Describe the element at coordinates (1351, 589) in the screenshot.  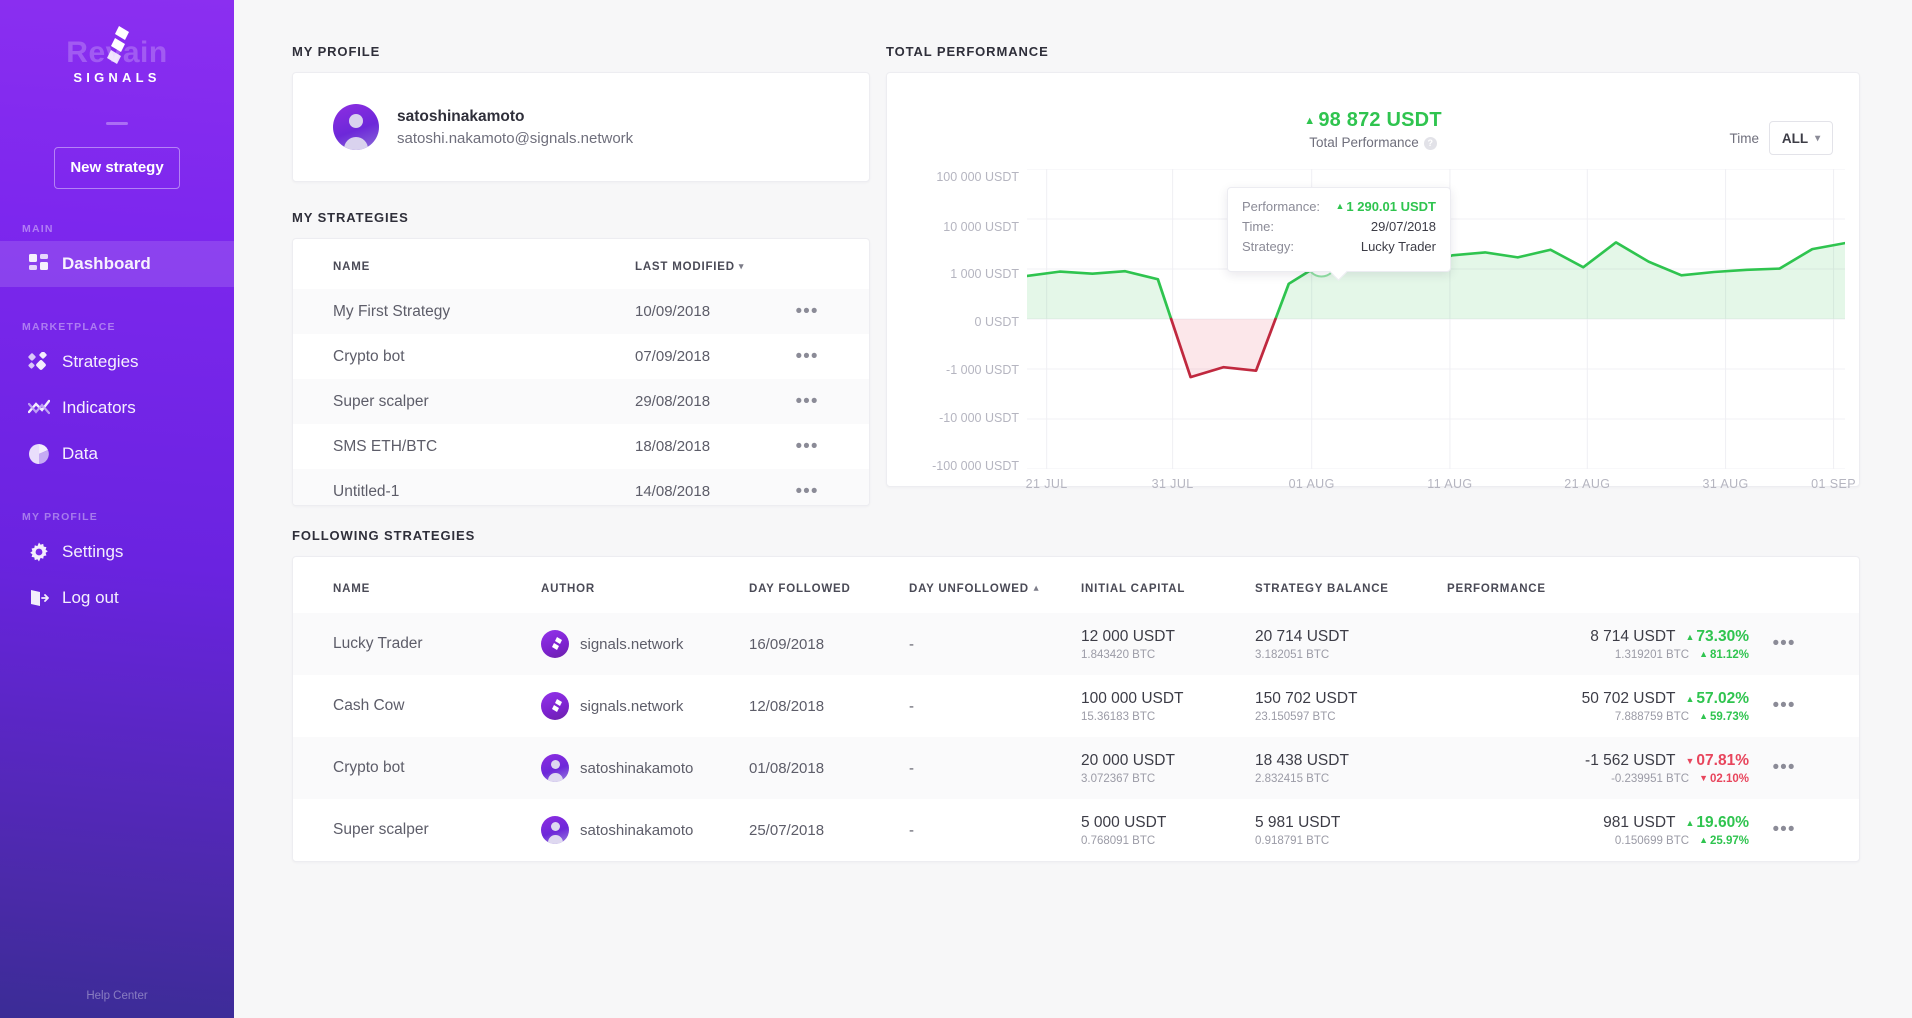
I see `column-header-strategy-balance: STRATEGY BALANCE` at that location.